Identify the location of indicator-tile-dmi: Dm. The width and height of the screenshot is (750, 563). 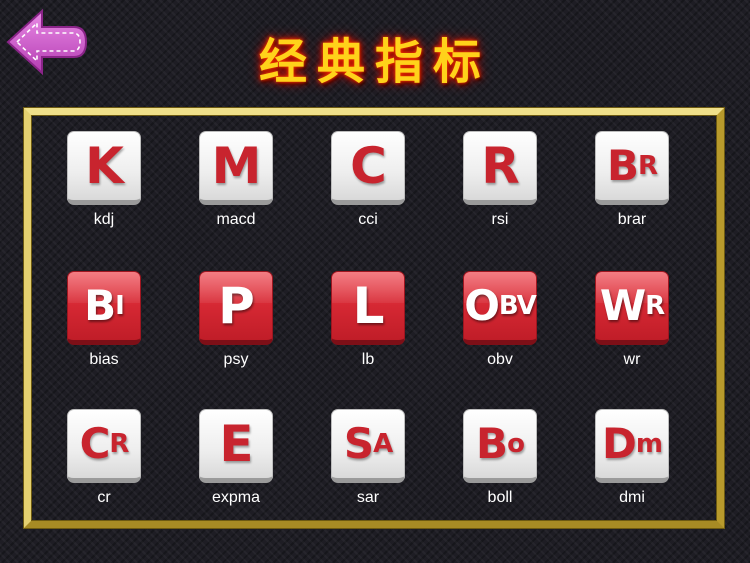
(632, 446).